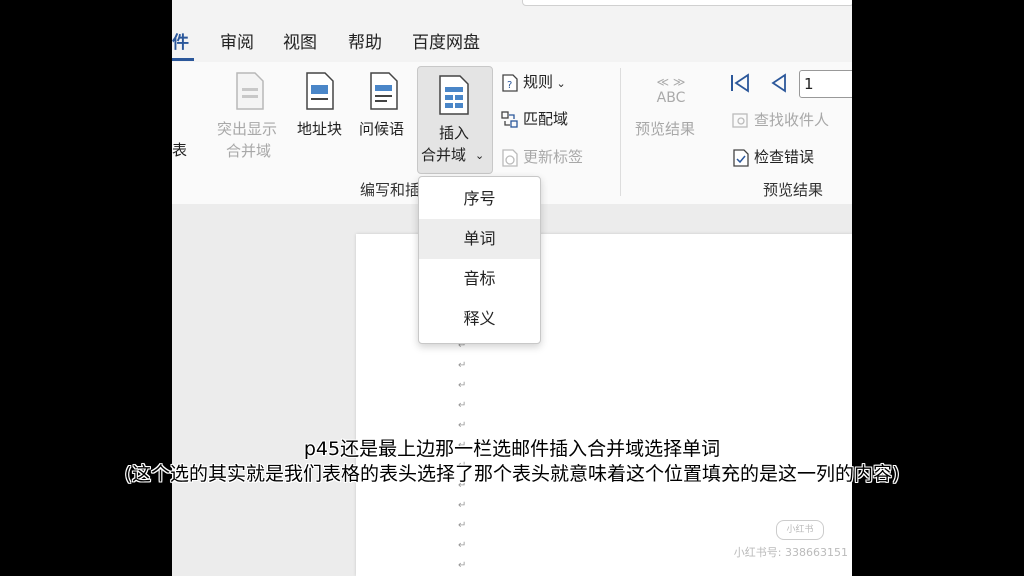  I want to click on rules-icon: ?, so click(510, 82).